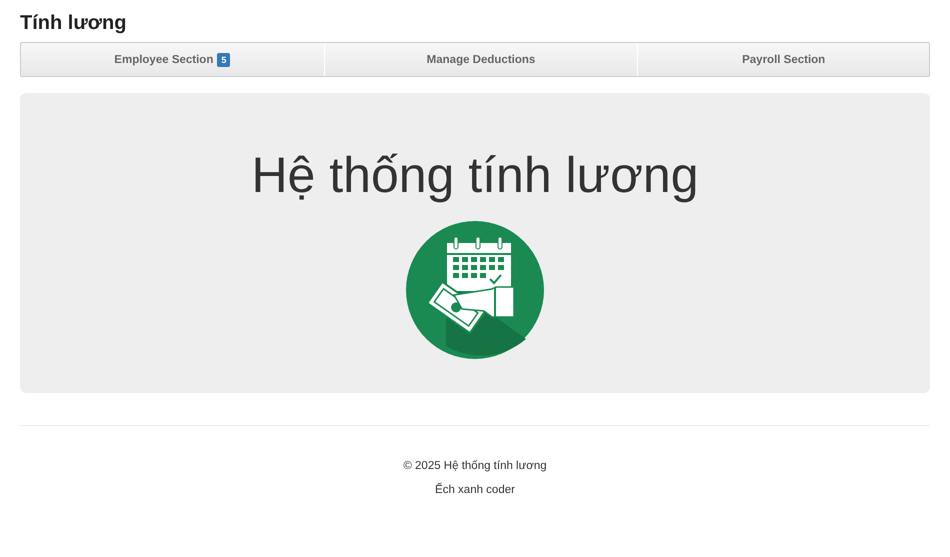  What do you see at coordinates (172, 59) in the screenshot?
I see `nav-link: Employee Section 5` at bounding box center [172, 59].